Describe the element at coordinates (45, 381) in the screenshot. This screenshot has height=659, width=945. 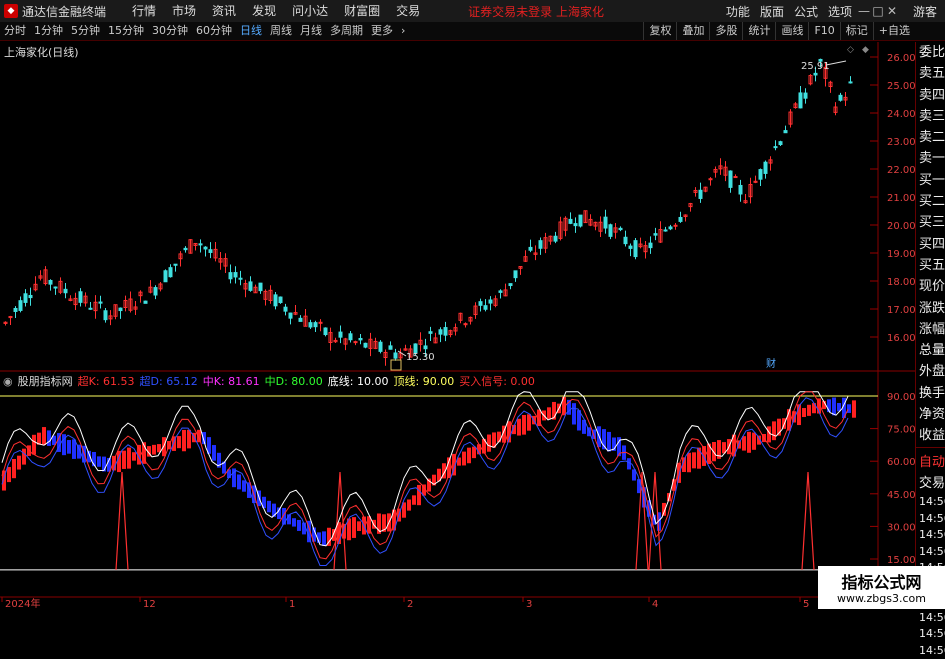
I see `indicator-name: 股朋指标网` at that location.